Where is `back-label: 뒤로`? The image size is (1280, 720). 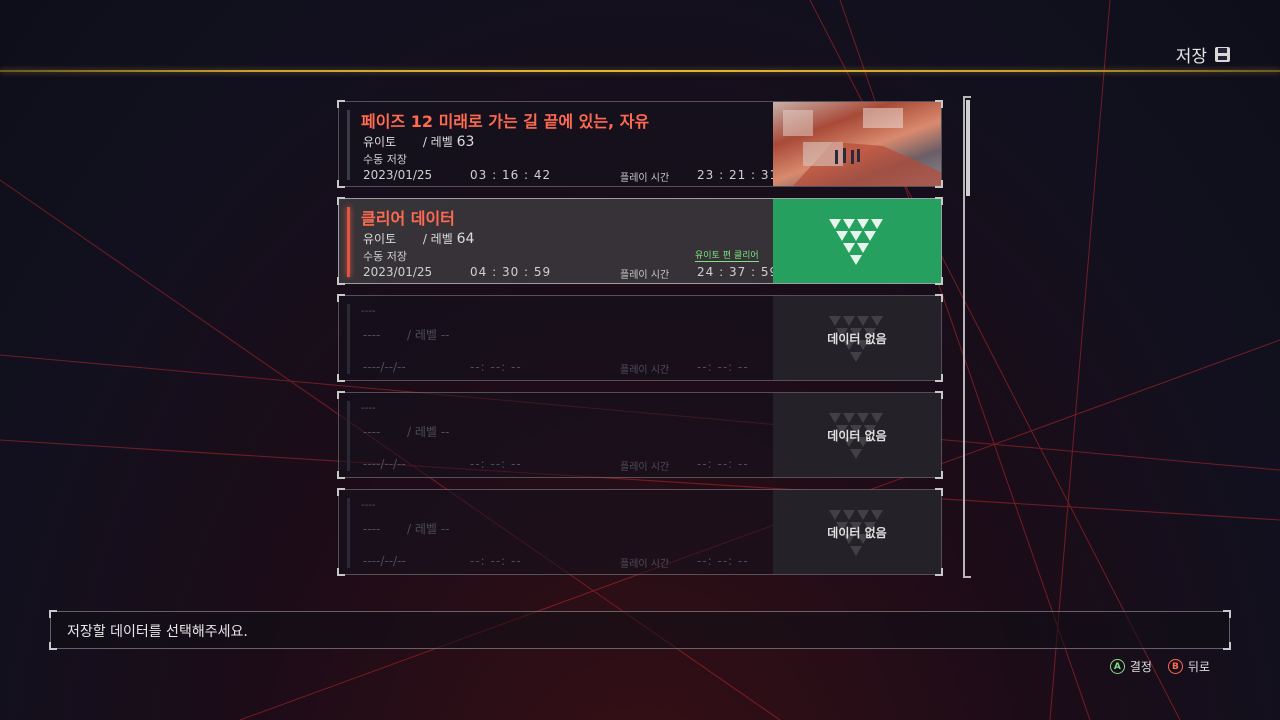
back-label: 뒤로 is located at coordinates (1198, 667).